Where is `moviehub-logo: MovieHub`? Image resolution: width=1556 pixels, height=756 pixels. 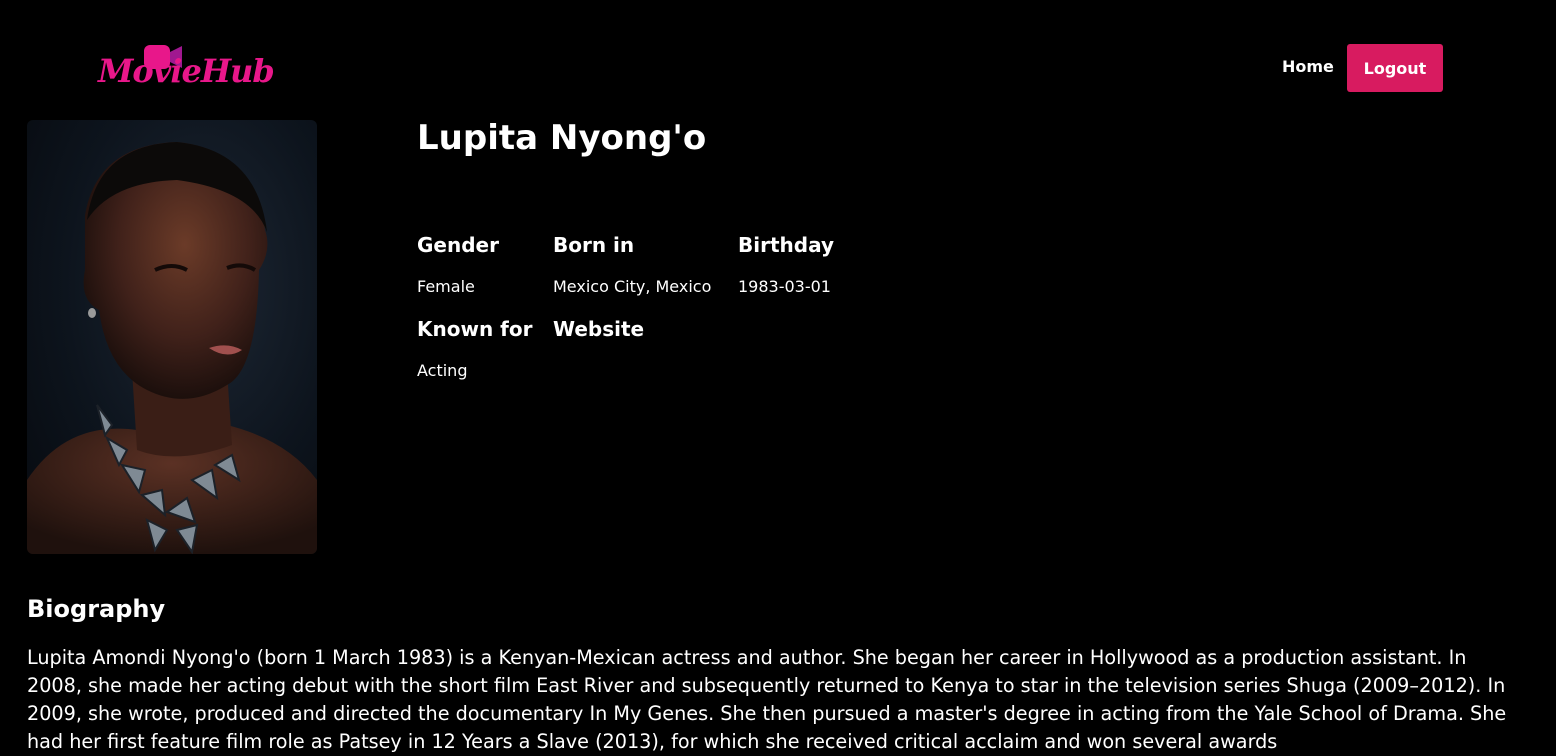
moviehub-logo: MovieHub is located at coordinates (186, 72).